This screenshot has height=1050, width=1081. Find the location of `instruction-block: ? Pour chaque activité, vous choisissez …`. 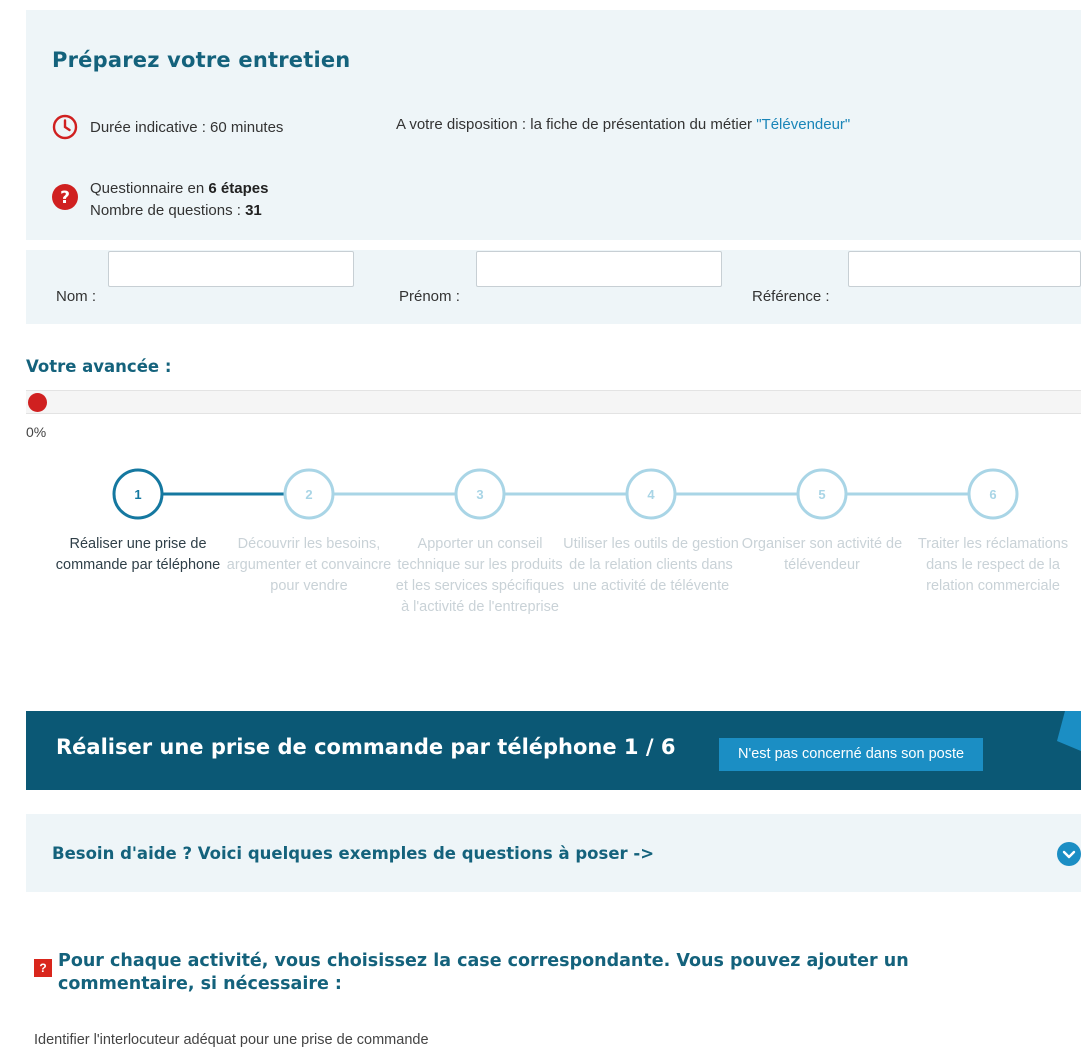

instruction-block: ? Pour chaque activité, vous choisissez … is located at coordinates (514, 973).